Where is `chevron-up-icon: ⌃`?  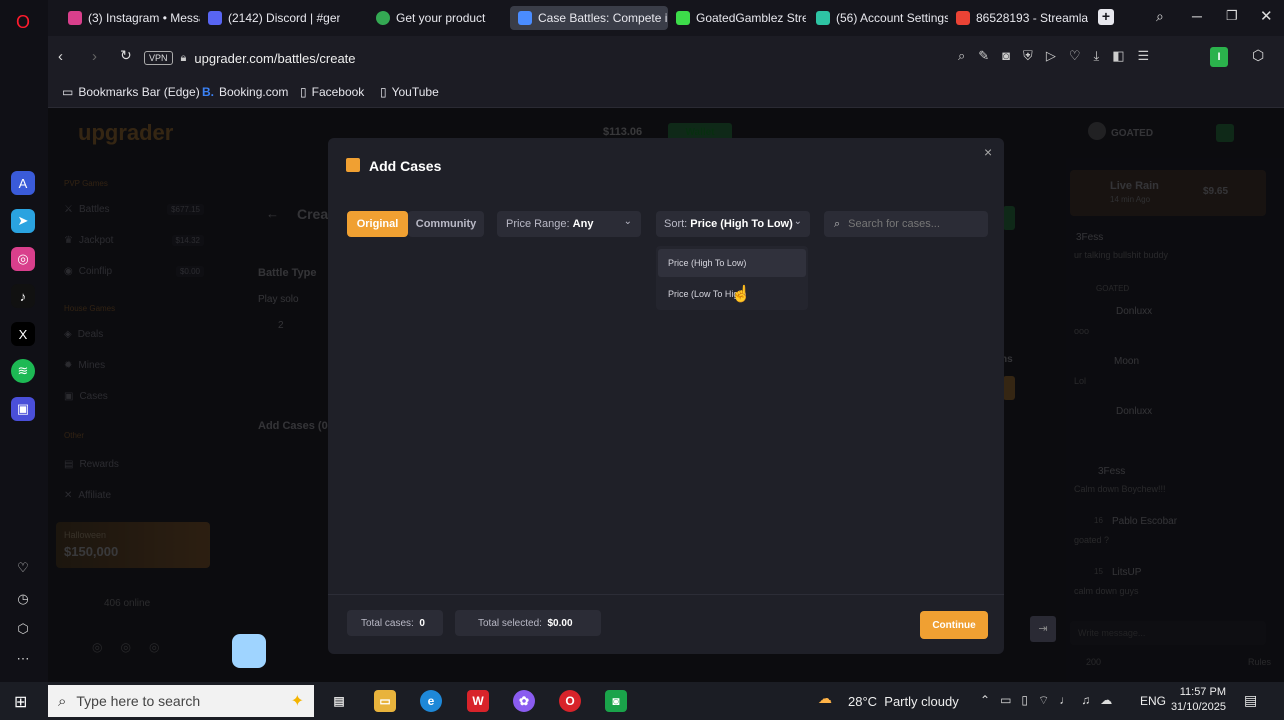 chevron-up-icon: ⌃ is located at coordinates (985, 700).